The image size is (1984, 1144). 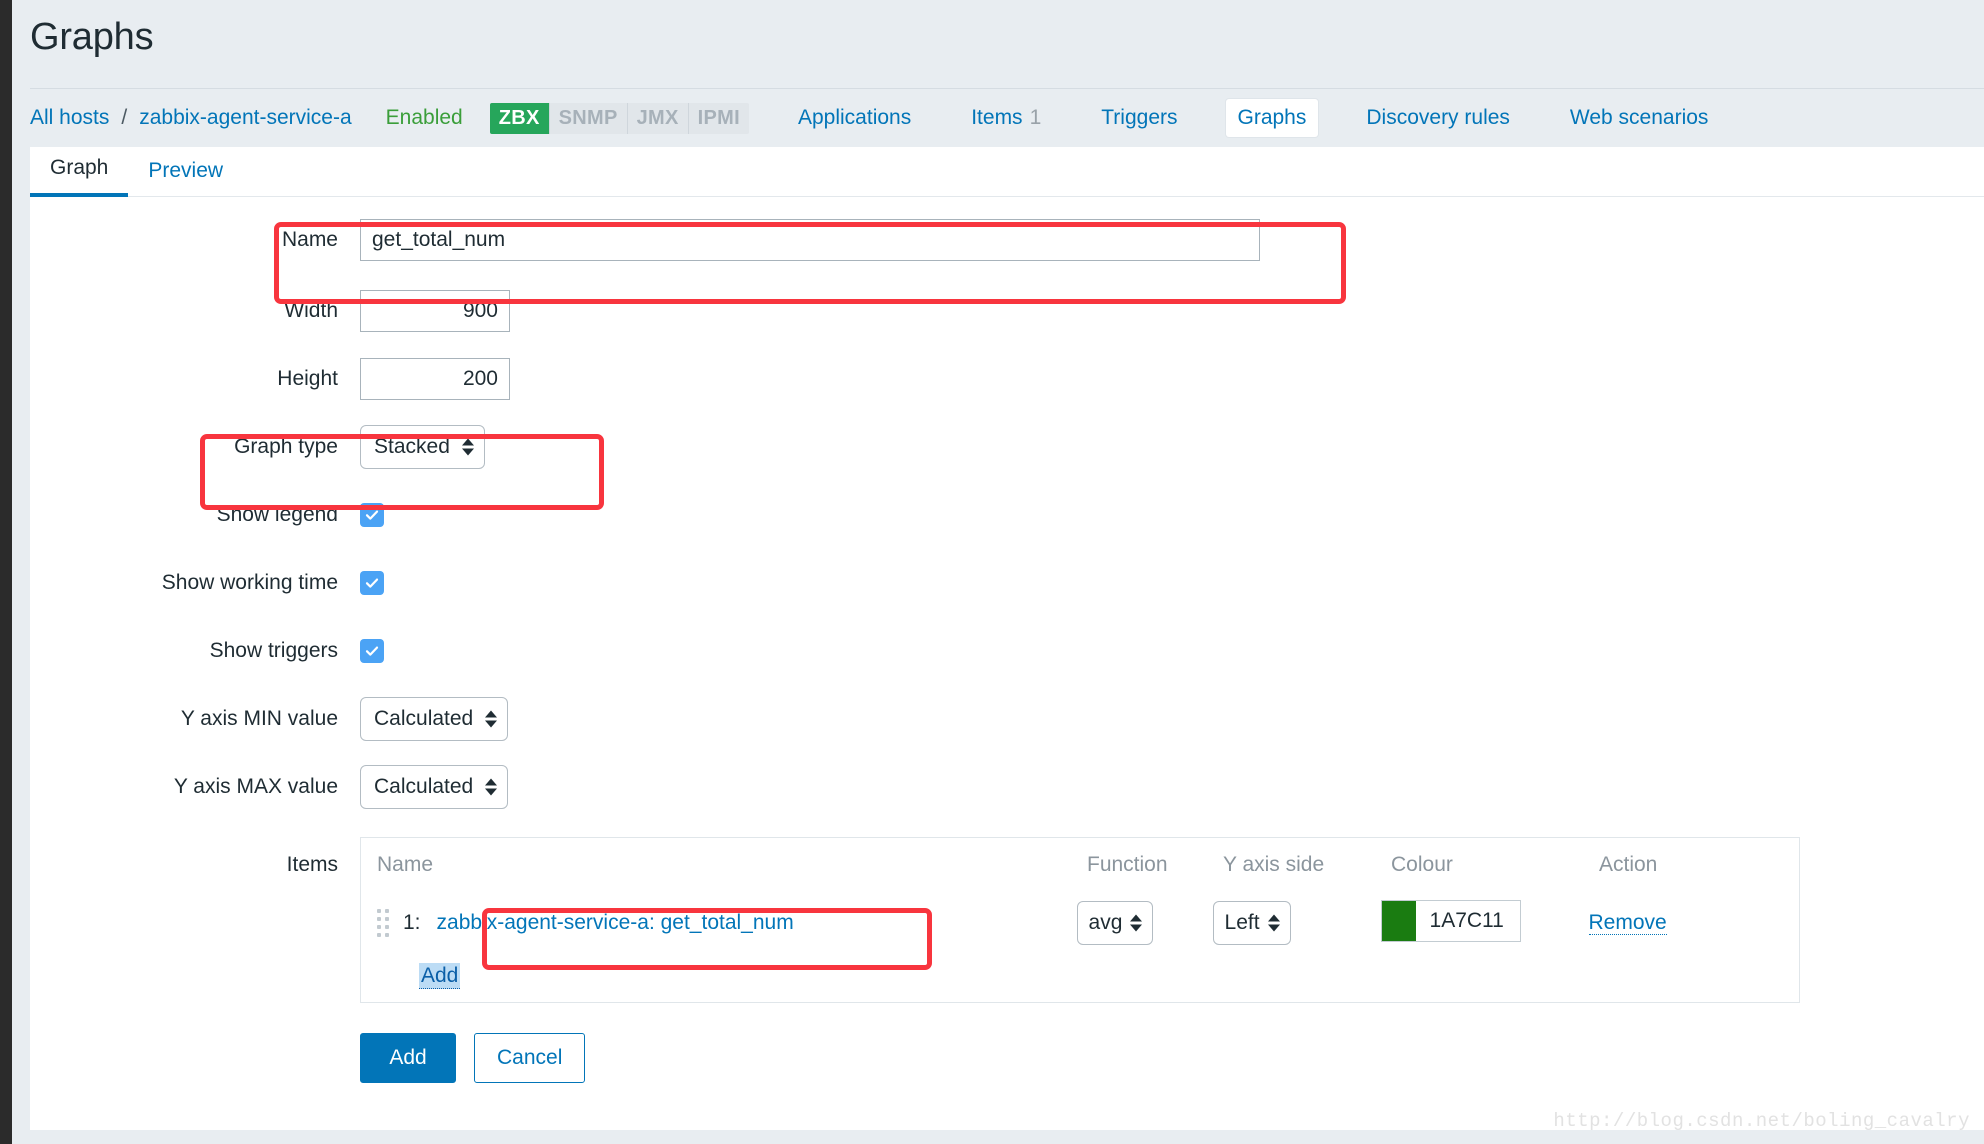 I want to click on item-colour-cell: 1A7C11, so click(x=1484, y=923).